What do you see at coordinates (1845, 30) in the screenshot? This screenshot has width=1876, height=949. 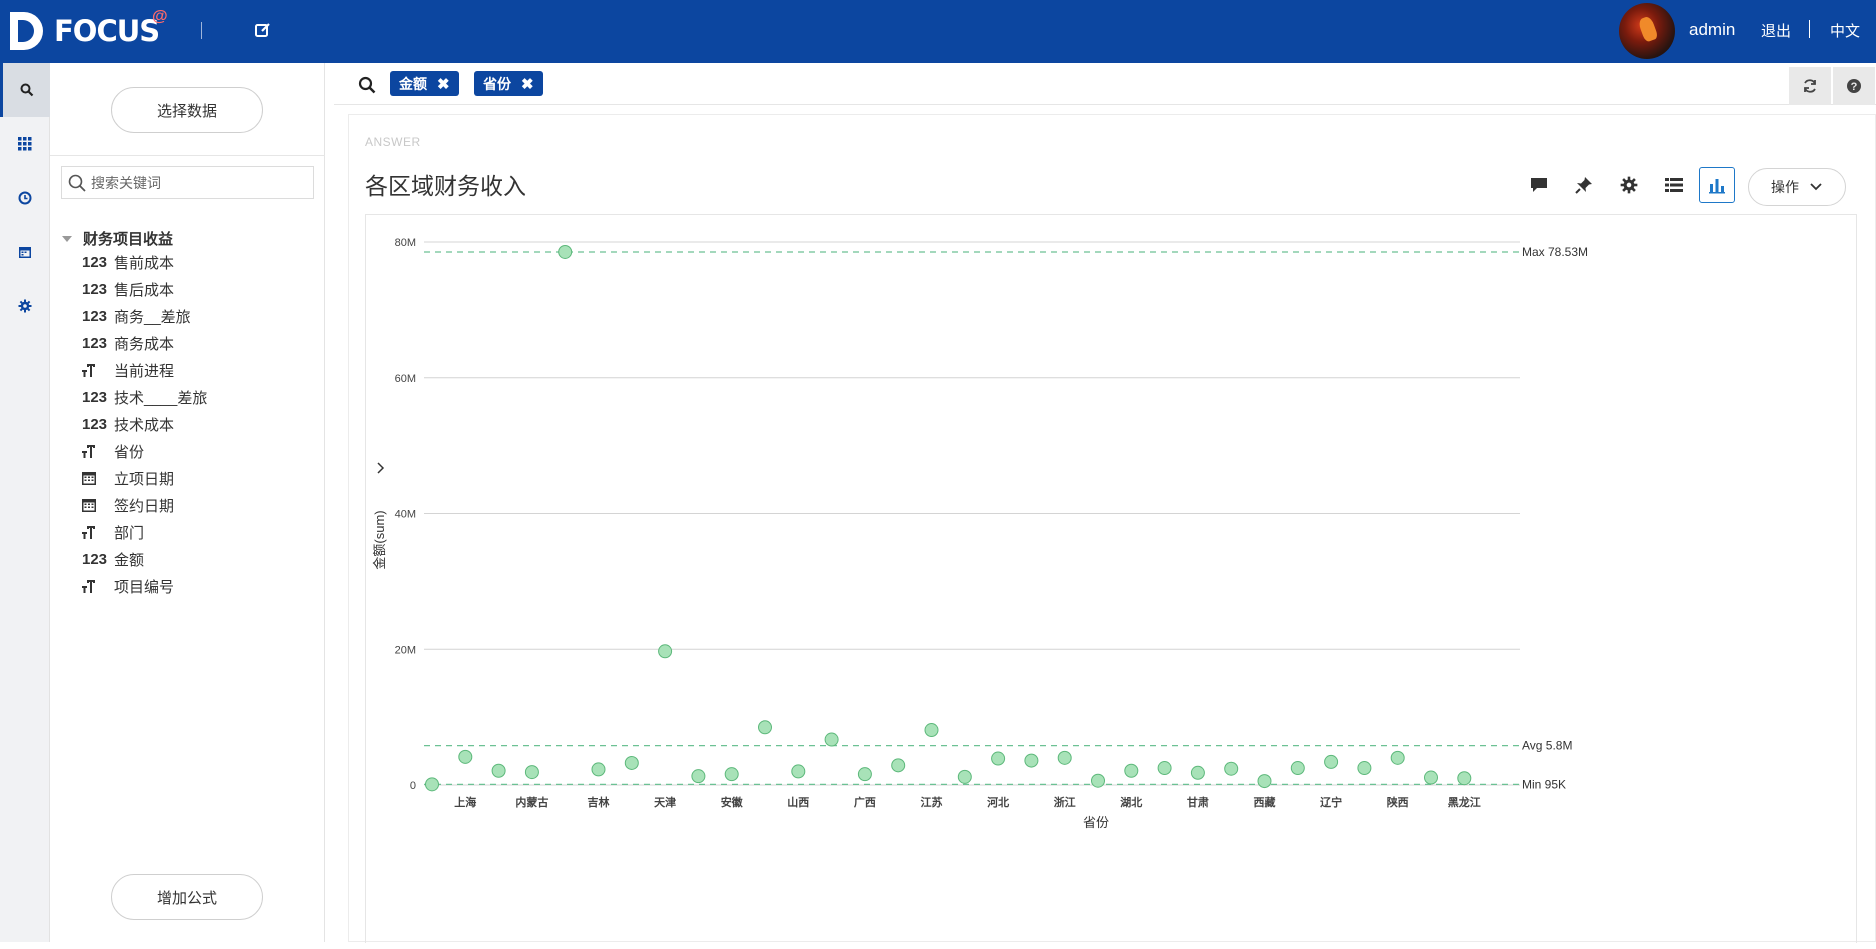 I see `language-switch: 中文` at bounding box center [1845, 30].